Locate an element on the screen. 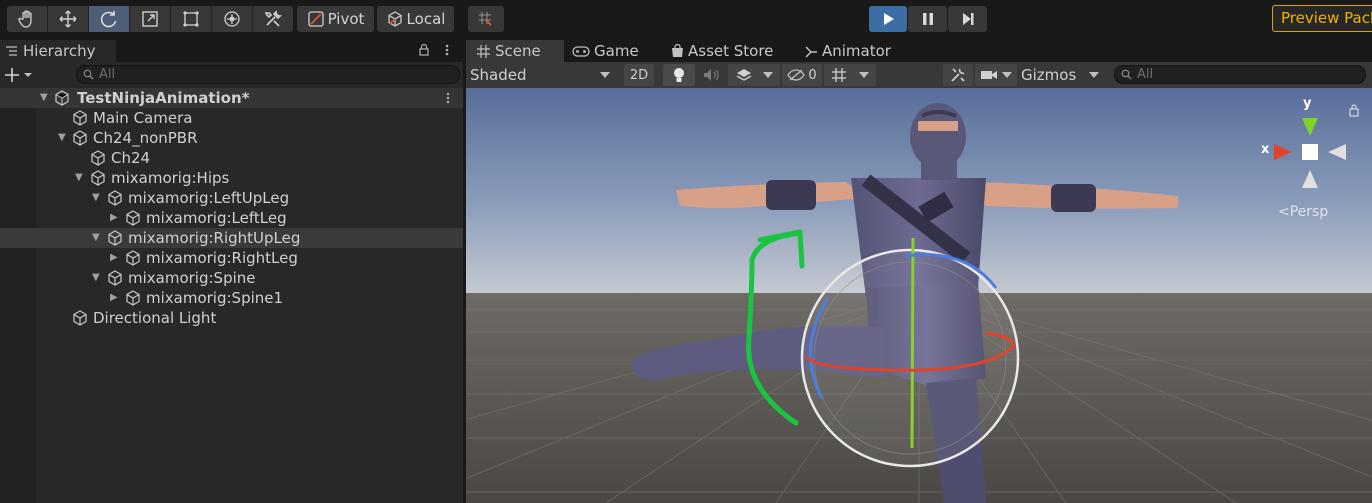 The height and width of the screenshot is (503, 1372). hierarchy-search-input: All is located at coordinates (268, 74).